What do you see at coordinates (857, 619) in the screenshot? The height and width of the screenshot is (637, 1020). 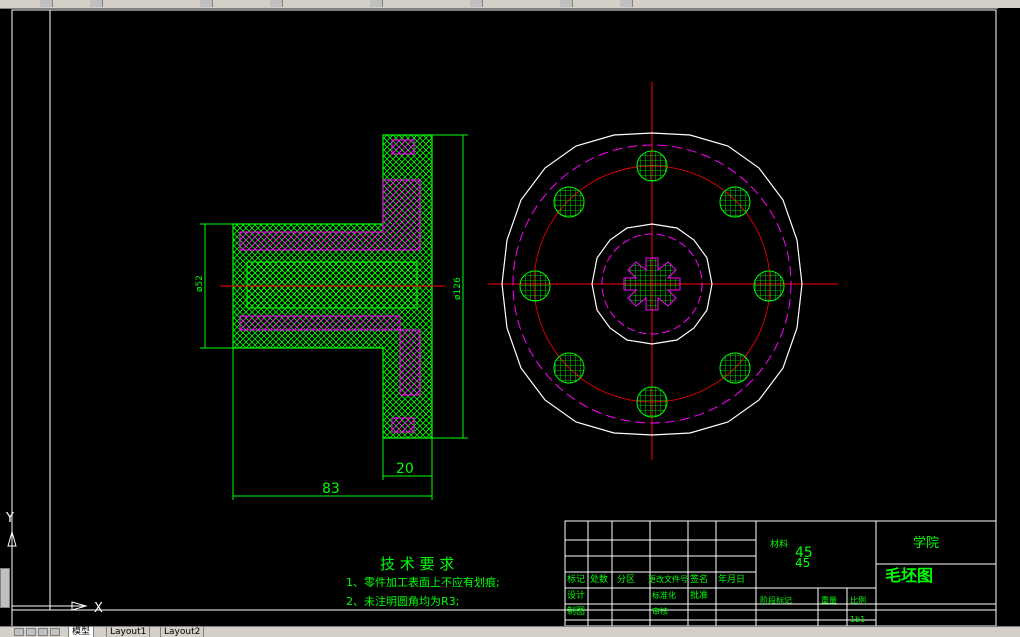 I see `svg-text: 1b1` at bounding box center [857, 619].